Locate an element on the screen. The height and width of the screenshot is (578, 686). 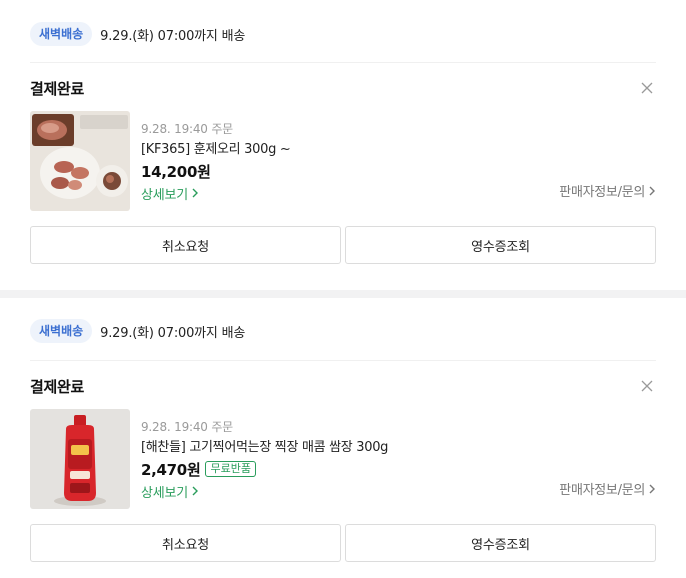
product-name: [해찬들] 고기찍어먹는장 찍장 매콤 쌈장 300g is located at coordinates (264, 448).